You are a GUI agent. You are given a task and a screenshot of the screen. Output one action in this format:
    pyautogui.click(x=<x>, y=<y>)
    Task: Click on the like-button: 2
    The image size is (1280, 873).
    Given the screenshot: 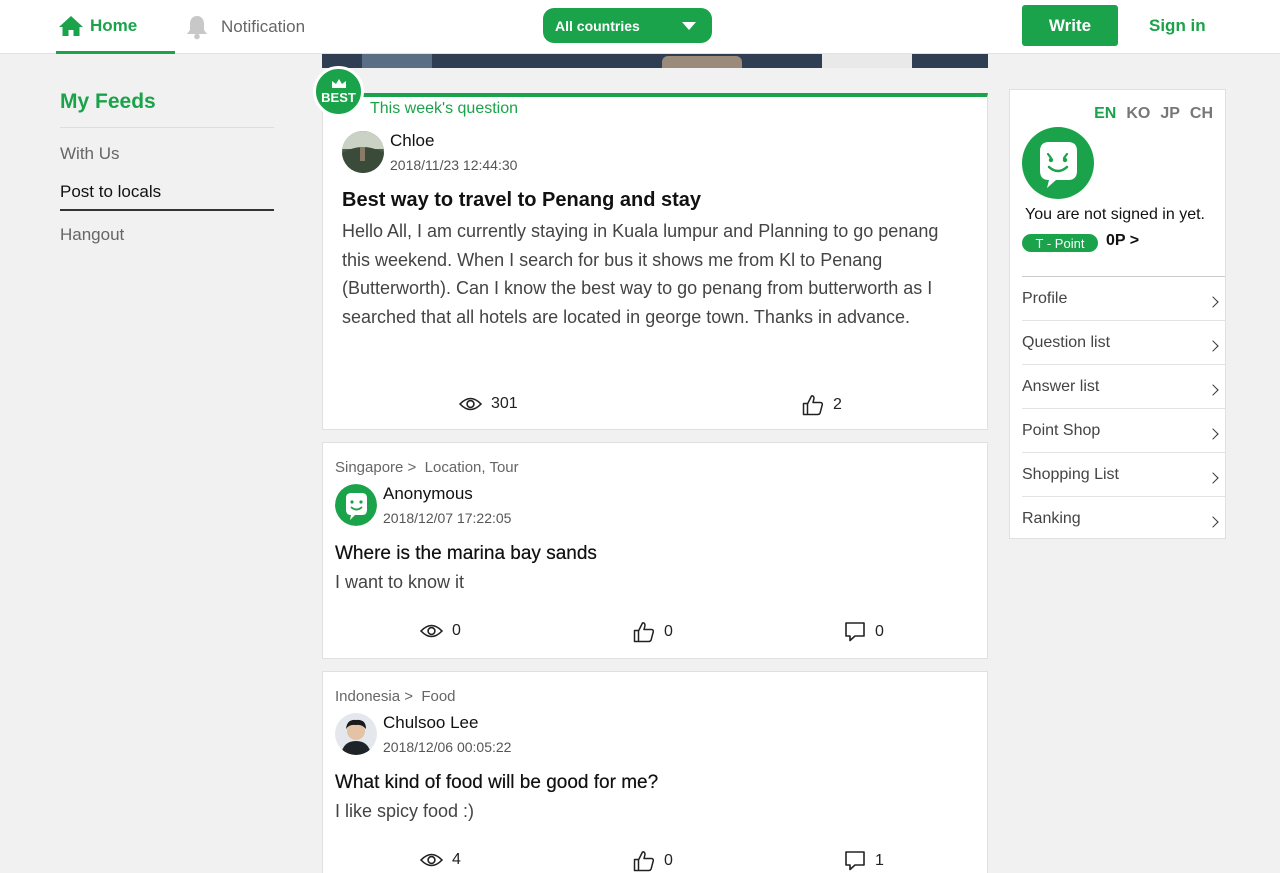 What is the action you would take?
    pyautogui.click(x=822, y=405)
    